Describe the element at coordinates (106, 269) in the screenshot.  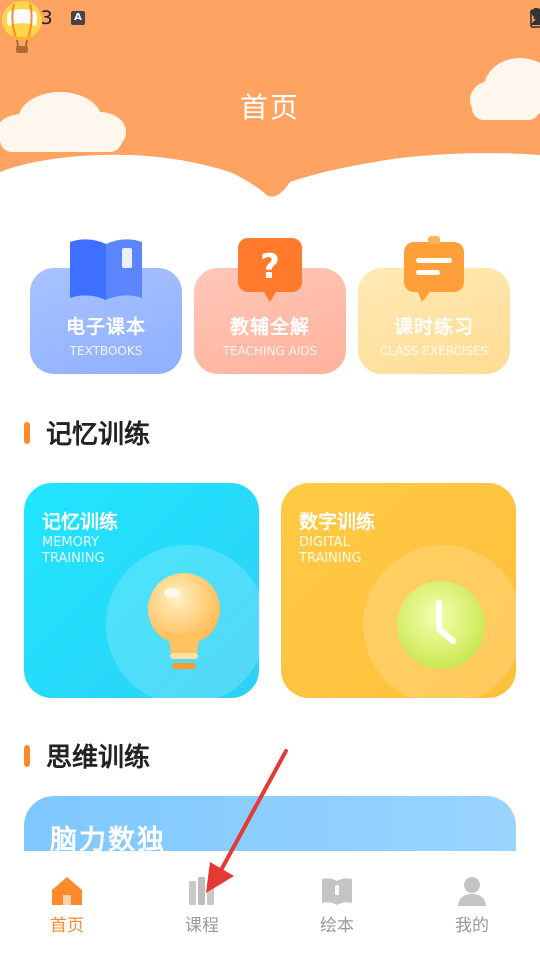
I see `book-icon` at that location.